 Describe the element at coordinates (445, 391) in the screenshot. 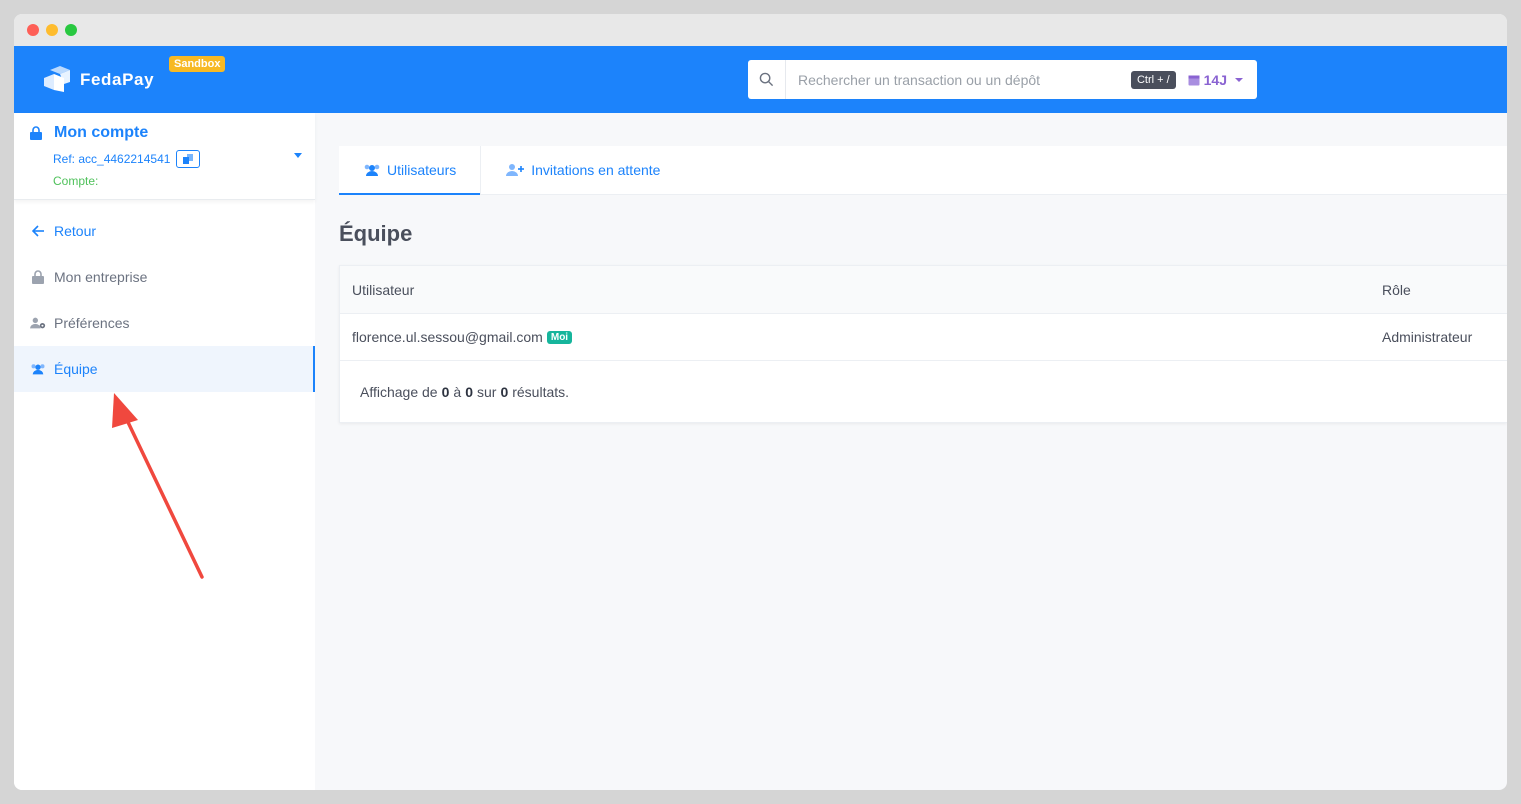

I see `pagination-from: 0` at that location.